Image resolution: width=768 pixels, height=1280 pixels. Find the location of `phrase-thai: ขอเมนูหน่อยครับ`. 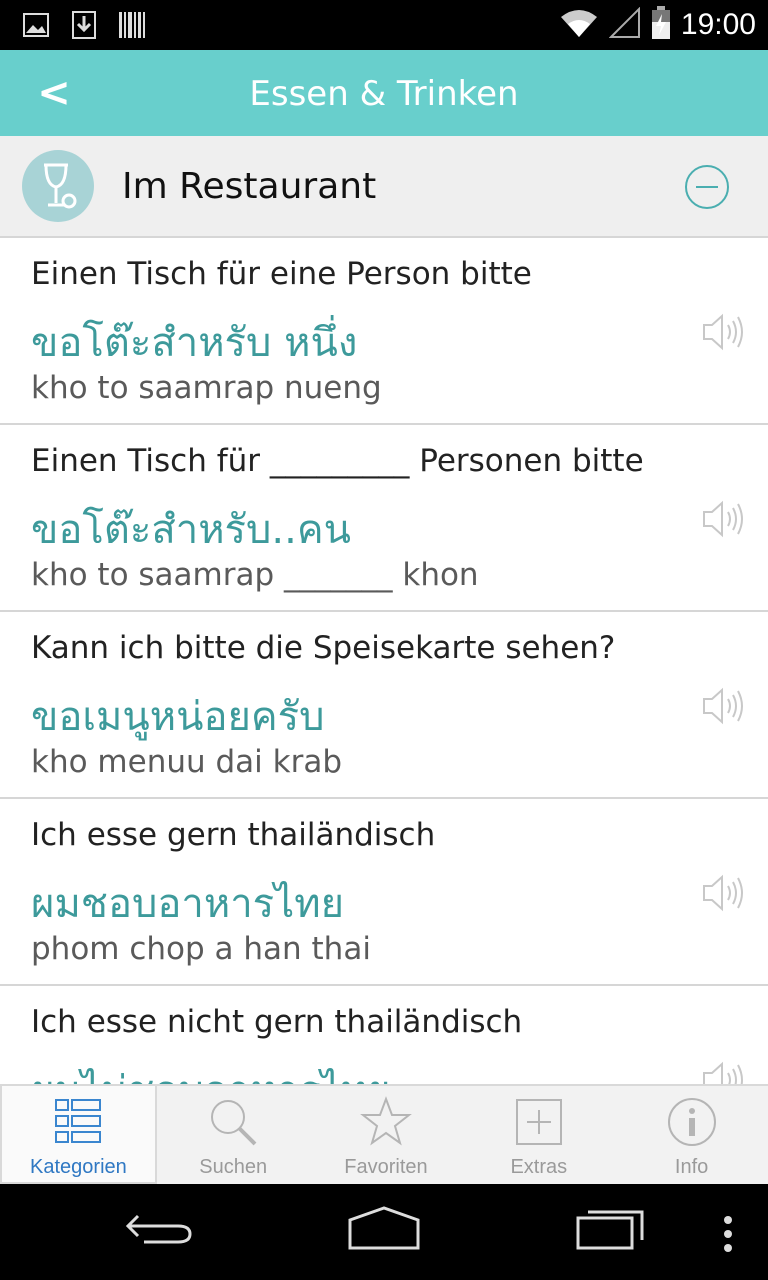

phrase-thai: ขอเมนูหน่อยครับ is located at coordinates (178, 717).